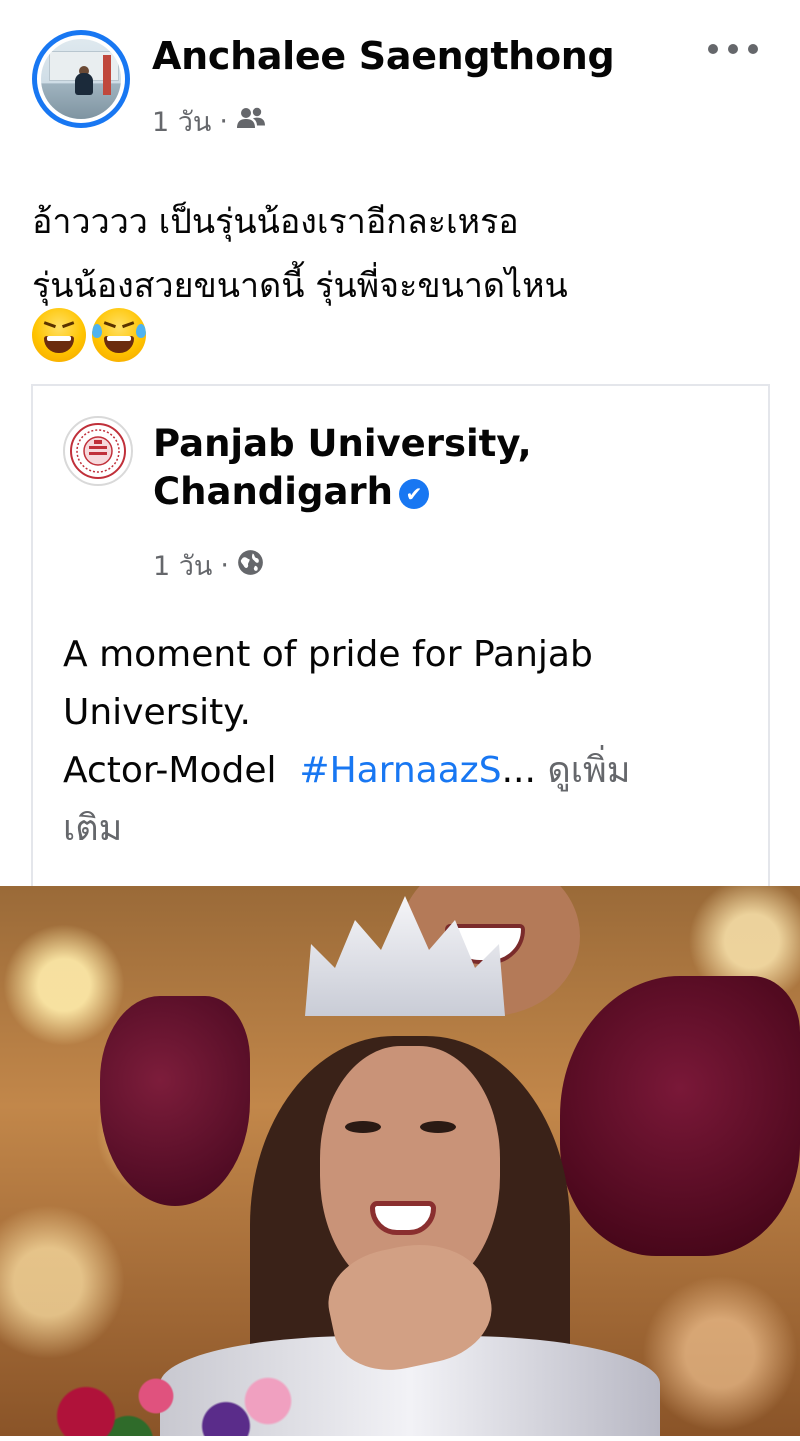  What do you see at coordinates (342, 443) in the screenshot?
I see `page-name-line: Panjab University,` at bounding box center [342, 443].